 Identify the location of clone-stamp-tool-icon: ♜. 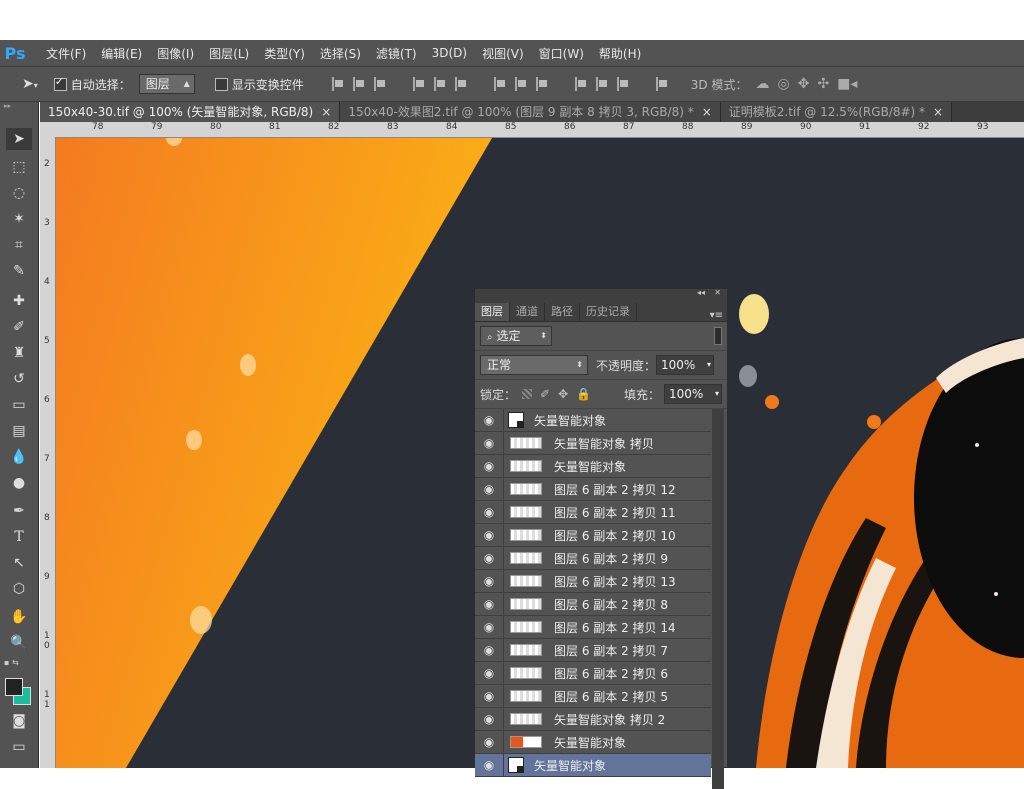
(19, 353).